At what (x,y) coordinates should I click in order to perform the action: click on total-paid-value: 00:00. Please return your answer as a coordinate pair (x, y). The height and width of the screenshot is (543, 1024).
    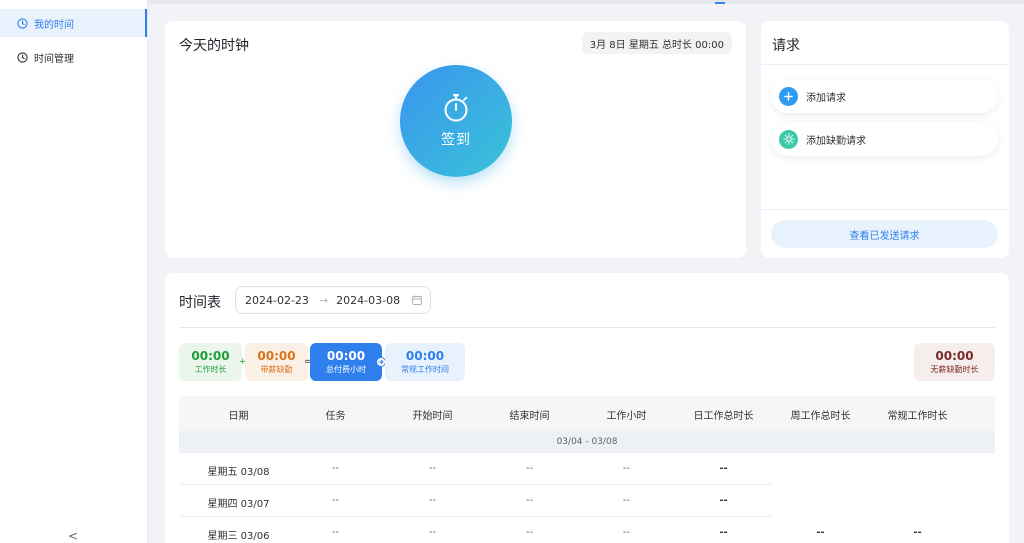
    Looking at the image, I should click on (346, 356).